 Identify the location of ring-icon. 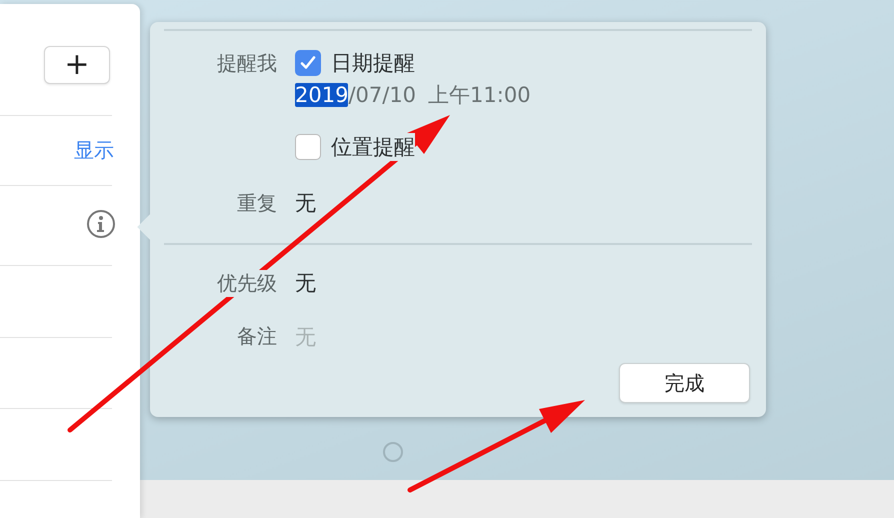
(393, 452).